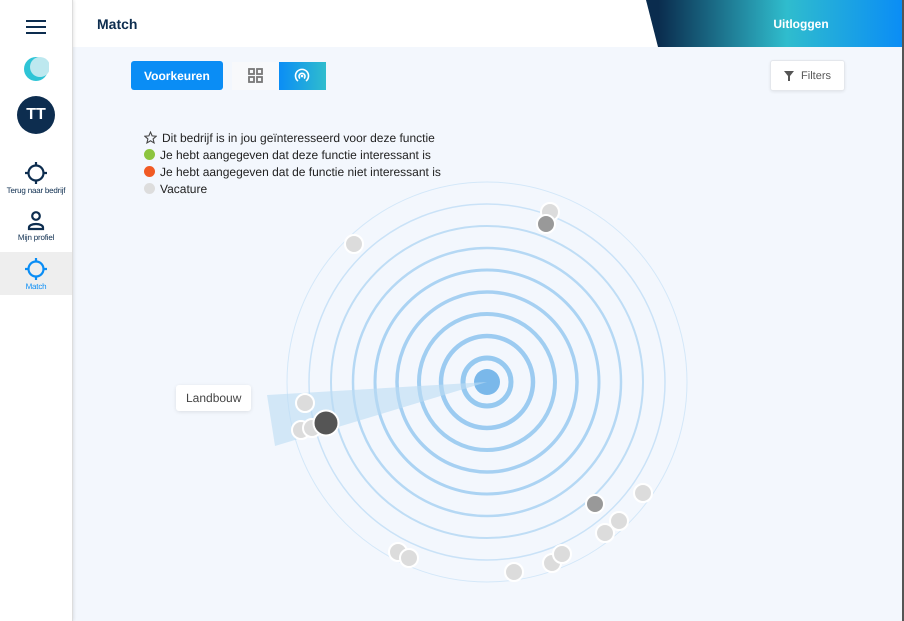  I want to click on user-avatar: TT, so click(36, 115).